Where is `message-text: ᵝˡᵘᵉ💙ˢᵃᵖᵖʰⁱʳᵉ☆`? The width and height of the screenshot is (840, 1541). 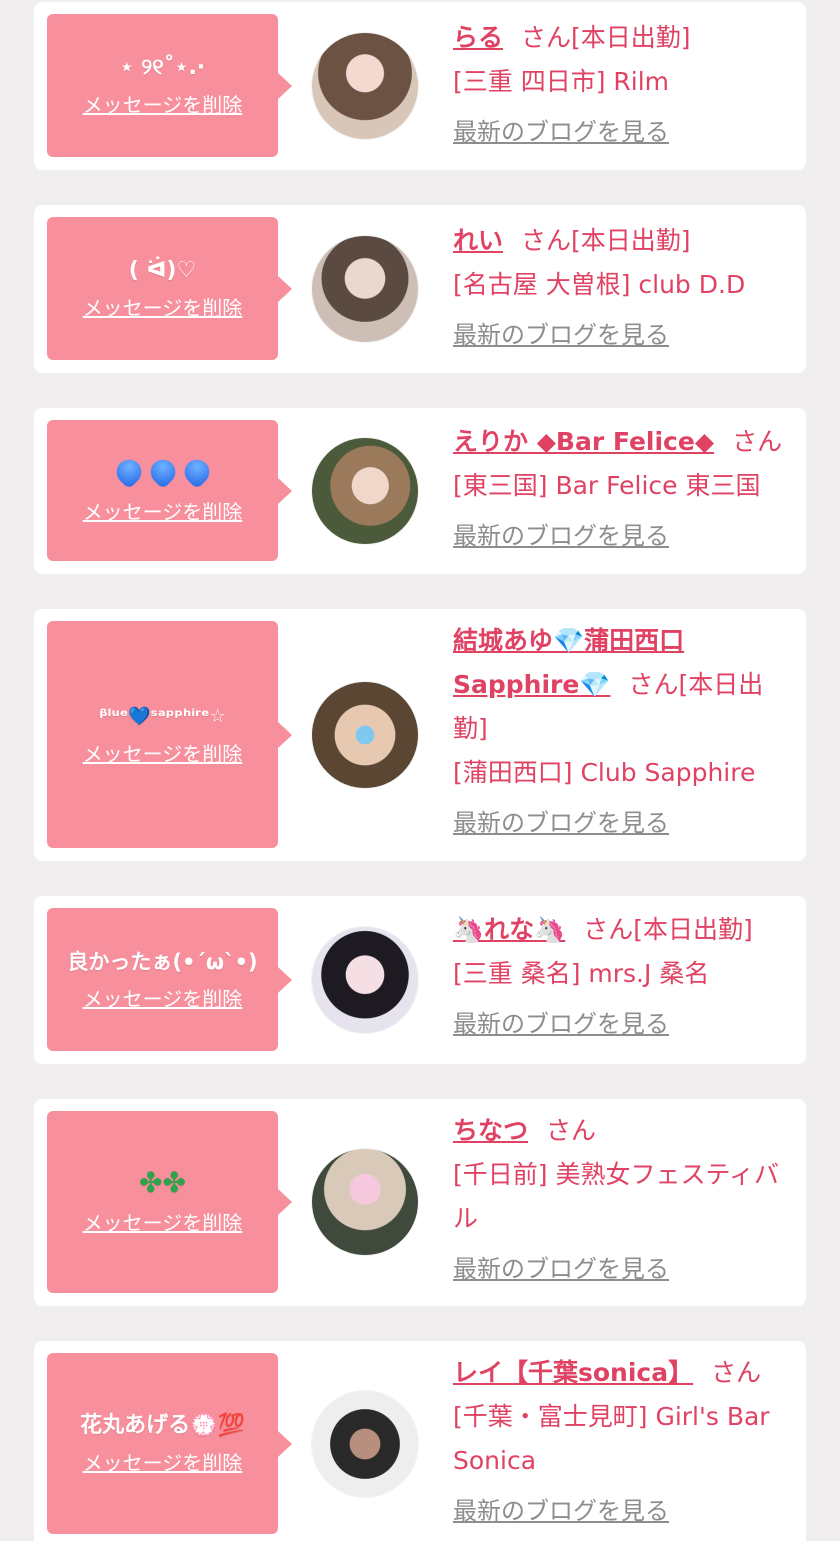
message-text: ᵝˡᵘᵉ💙ˢᵃᵖᵖʰⁱʳᵉ☆ is located at coordinates (162, 716).